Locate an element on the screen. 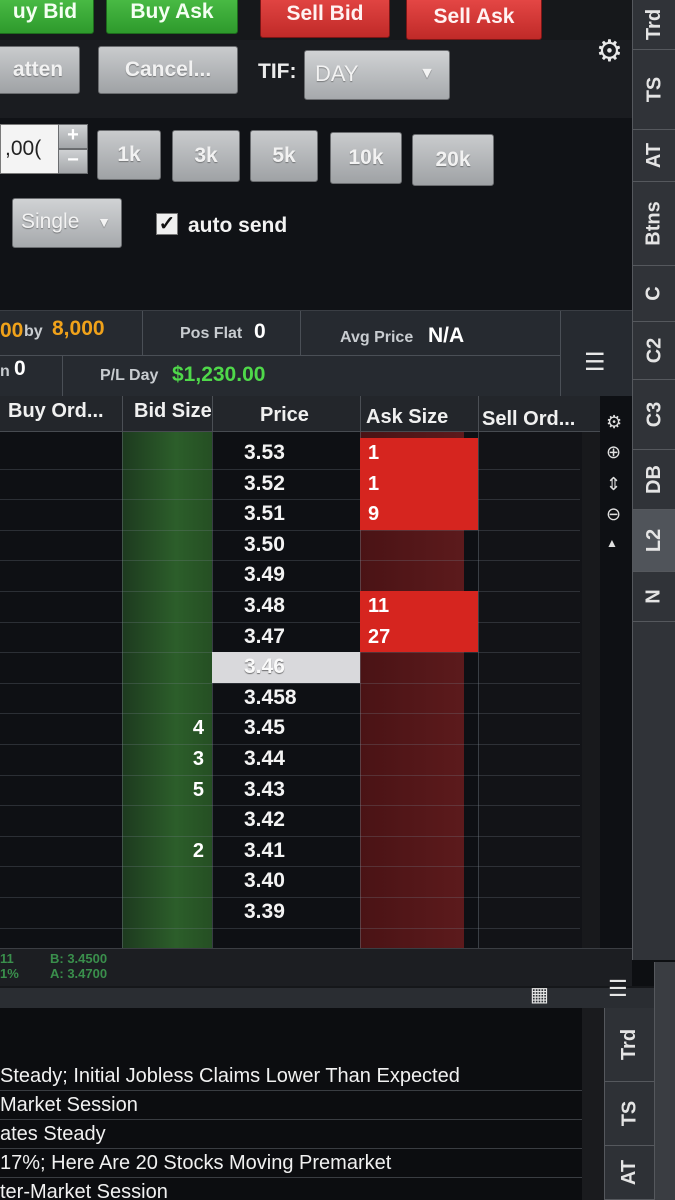  column-header-ask-size: Ask Size is located at coordinates (407, 417).